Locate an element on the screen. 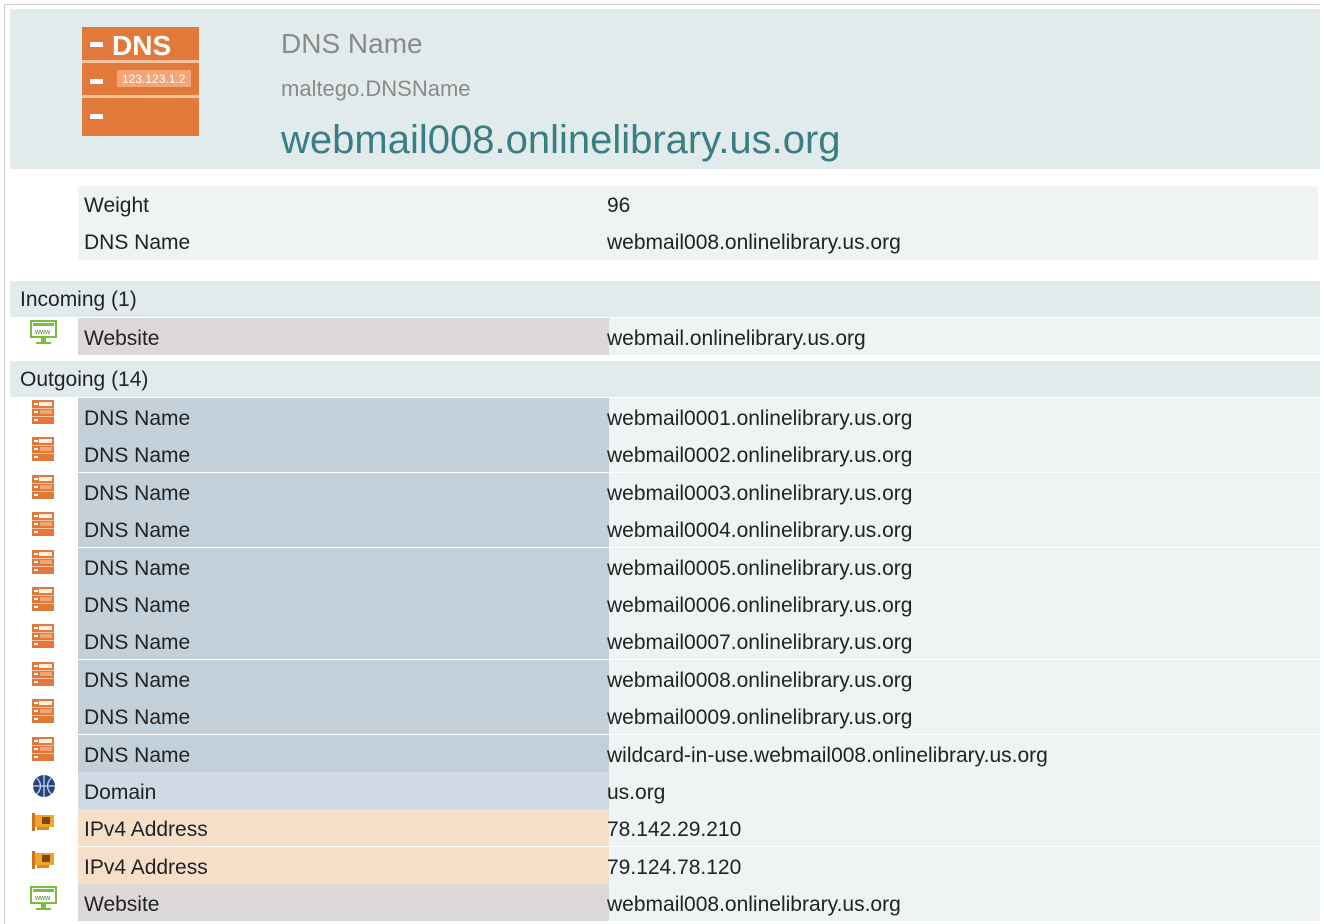 This screenshot has width=1324, height=924. link-value-cell: webmail.onlinelibrary.us.org is located at coordinates (963, 336).